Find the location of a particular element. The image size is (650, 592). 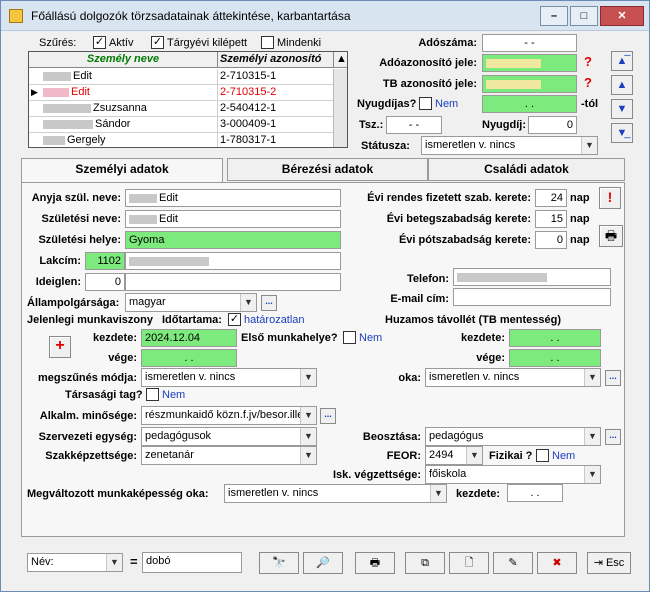

search-input: dobó is located at coordinates (192, 562).